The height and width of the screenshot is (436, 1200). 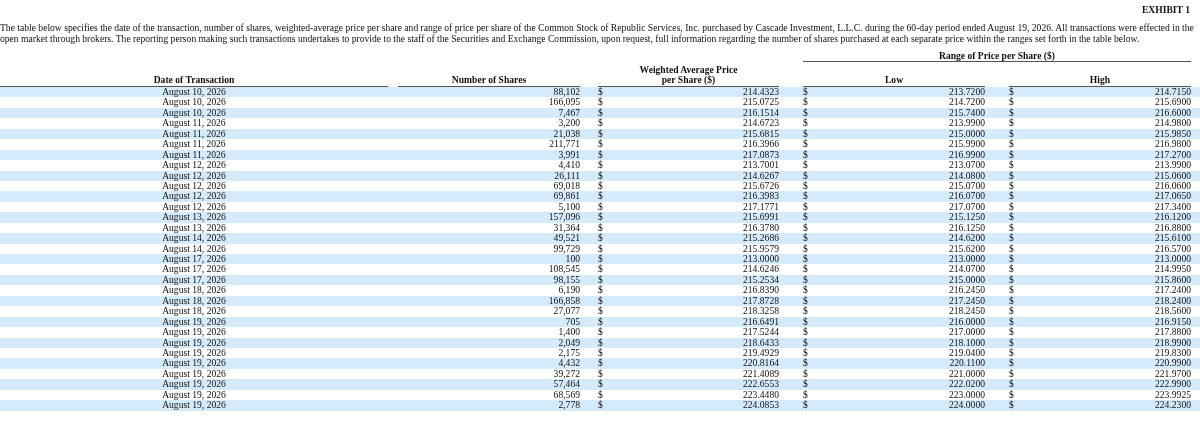 I want to click on table-cell-text: 1,400, so click(x=568, y=332).